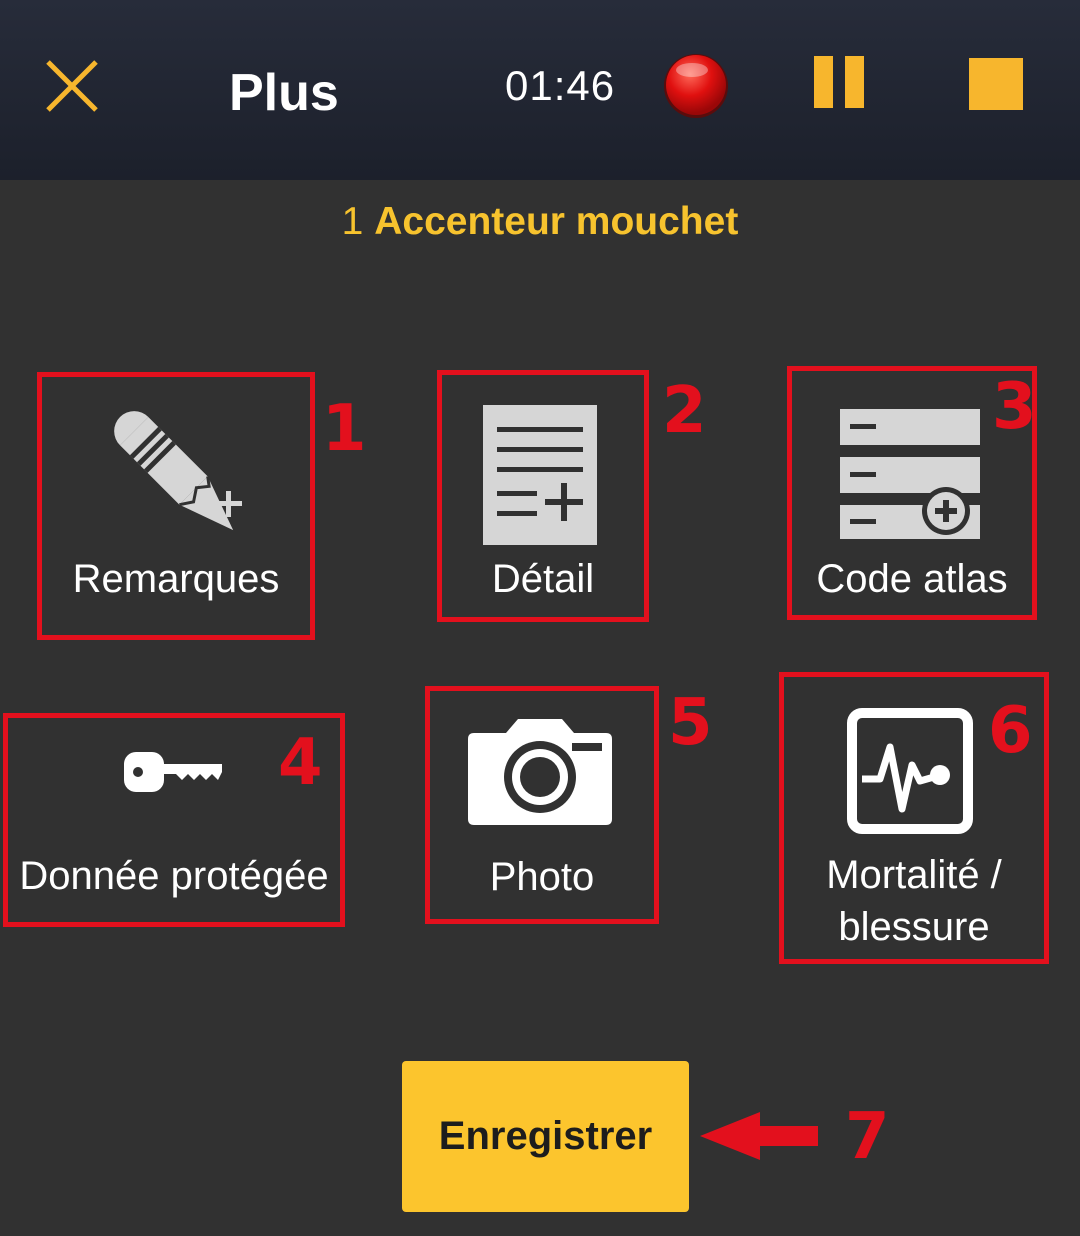  I want to click on save-button-label: Enregistrer, so click(545, 1136).